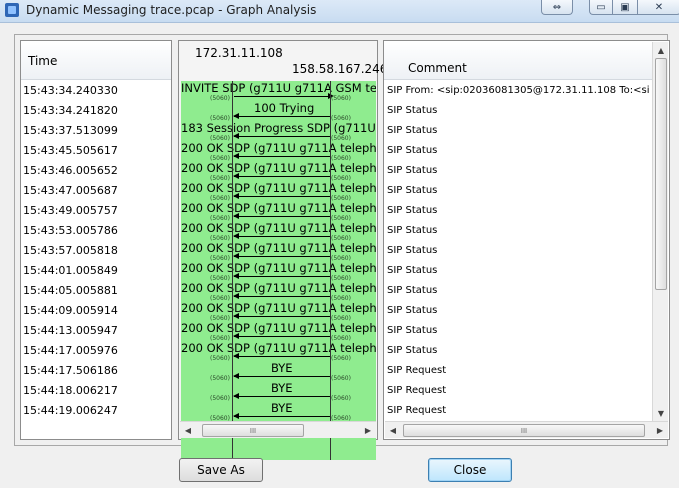 The width and height of the screenshot is (679, 488). What do you see at coordinates (600, 7) in the screenshot?
I see `minimize-icon: ▭` at bounding box center [600, 7].